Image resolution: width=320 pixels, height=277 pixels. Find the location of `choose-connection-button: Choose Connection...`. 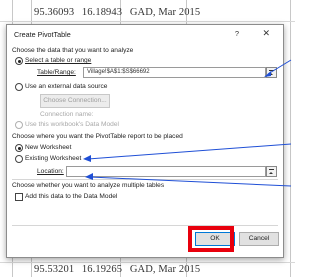

choose-connection-button: Choose Connection... is located at coordinates (75, 101).